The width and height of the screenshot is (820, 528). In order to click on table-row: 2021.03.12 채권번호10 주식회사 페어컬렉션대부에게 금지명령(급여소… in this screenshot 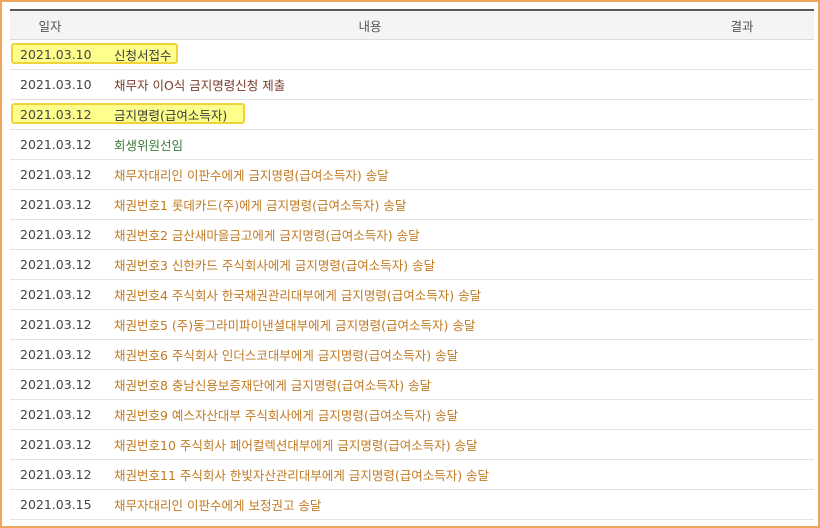, I will do `click(412, 445)`.